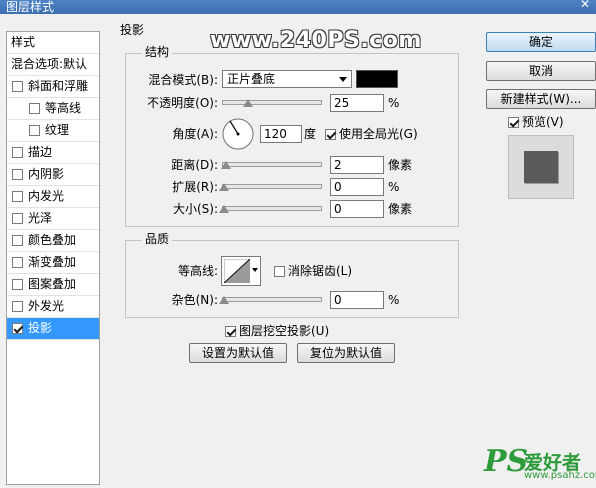  I want to click on distance-slider, so click(272, 164).